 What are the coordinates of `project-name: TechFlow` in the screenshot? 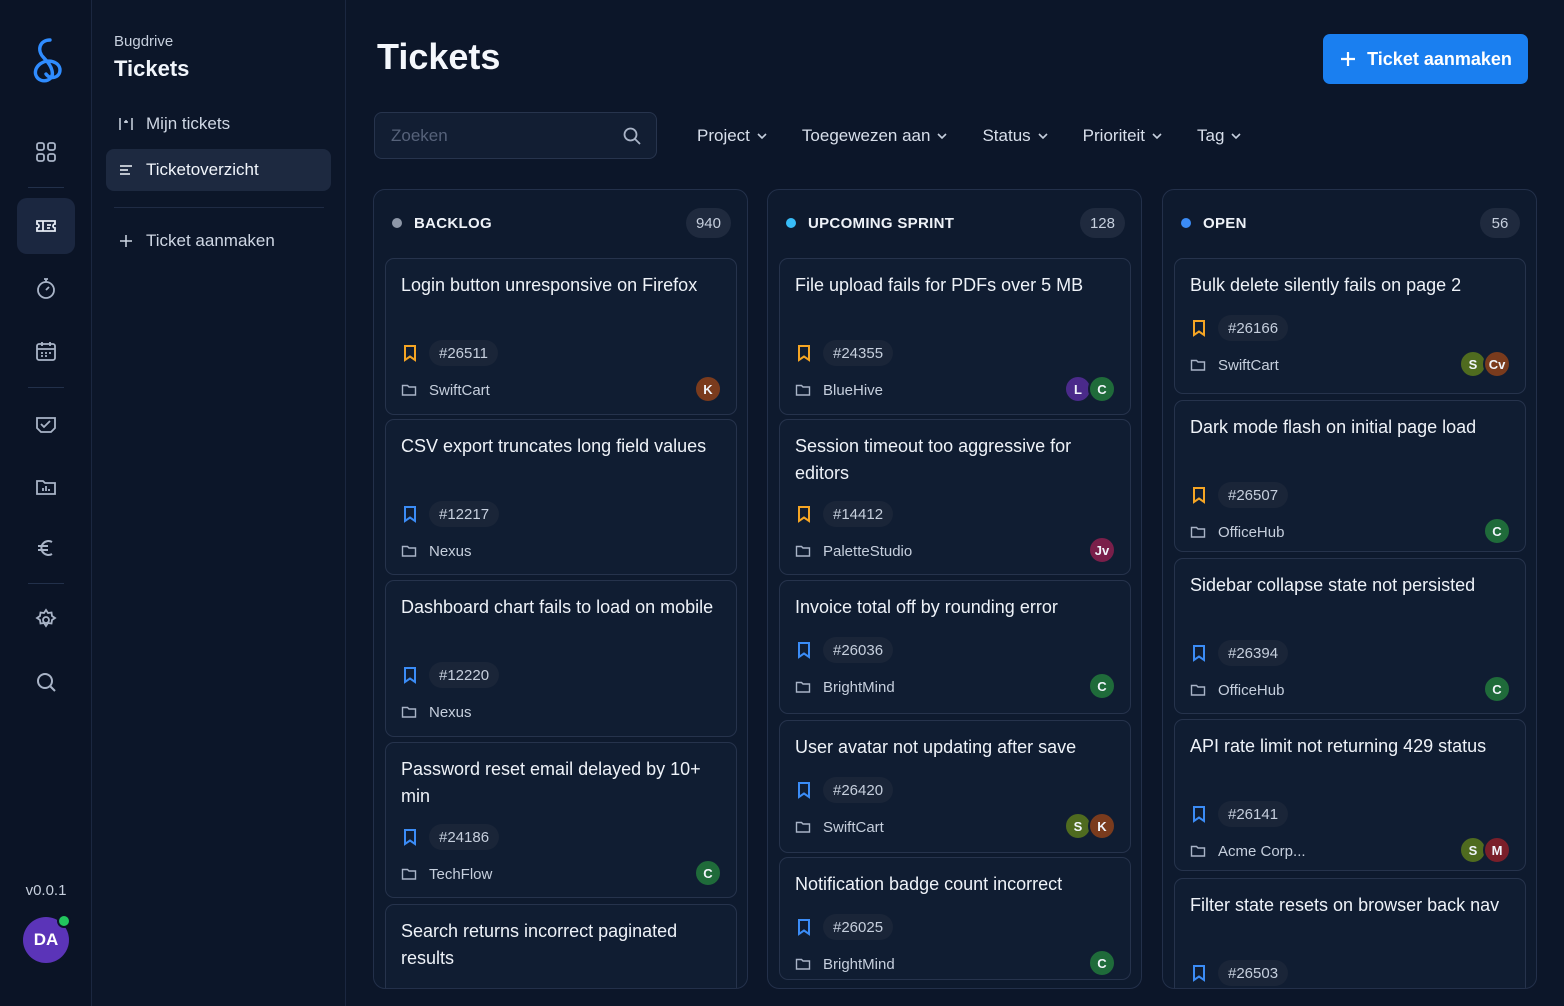 It's located at (461, 874).